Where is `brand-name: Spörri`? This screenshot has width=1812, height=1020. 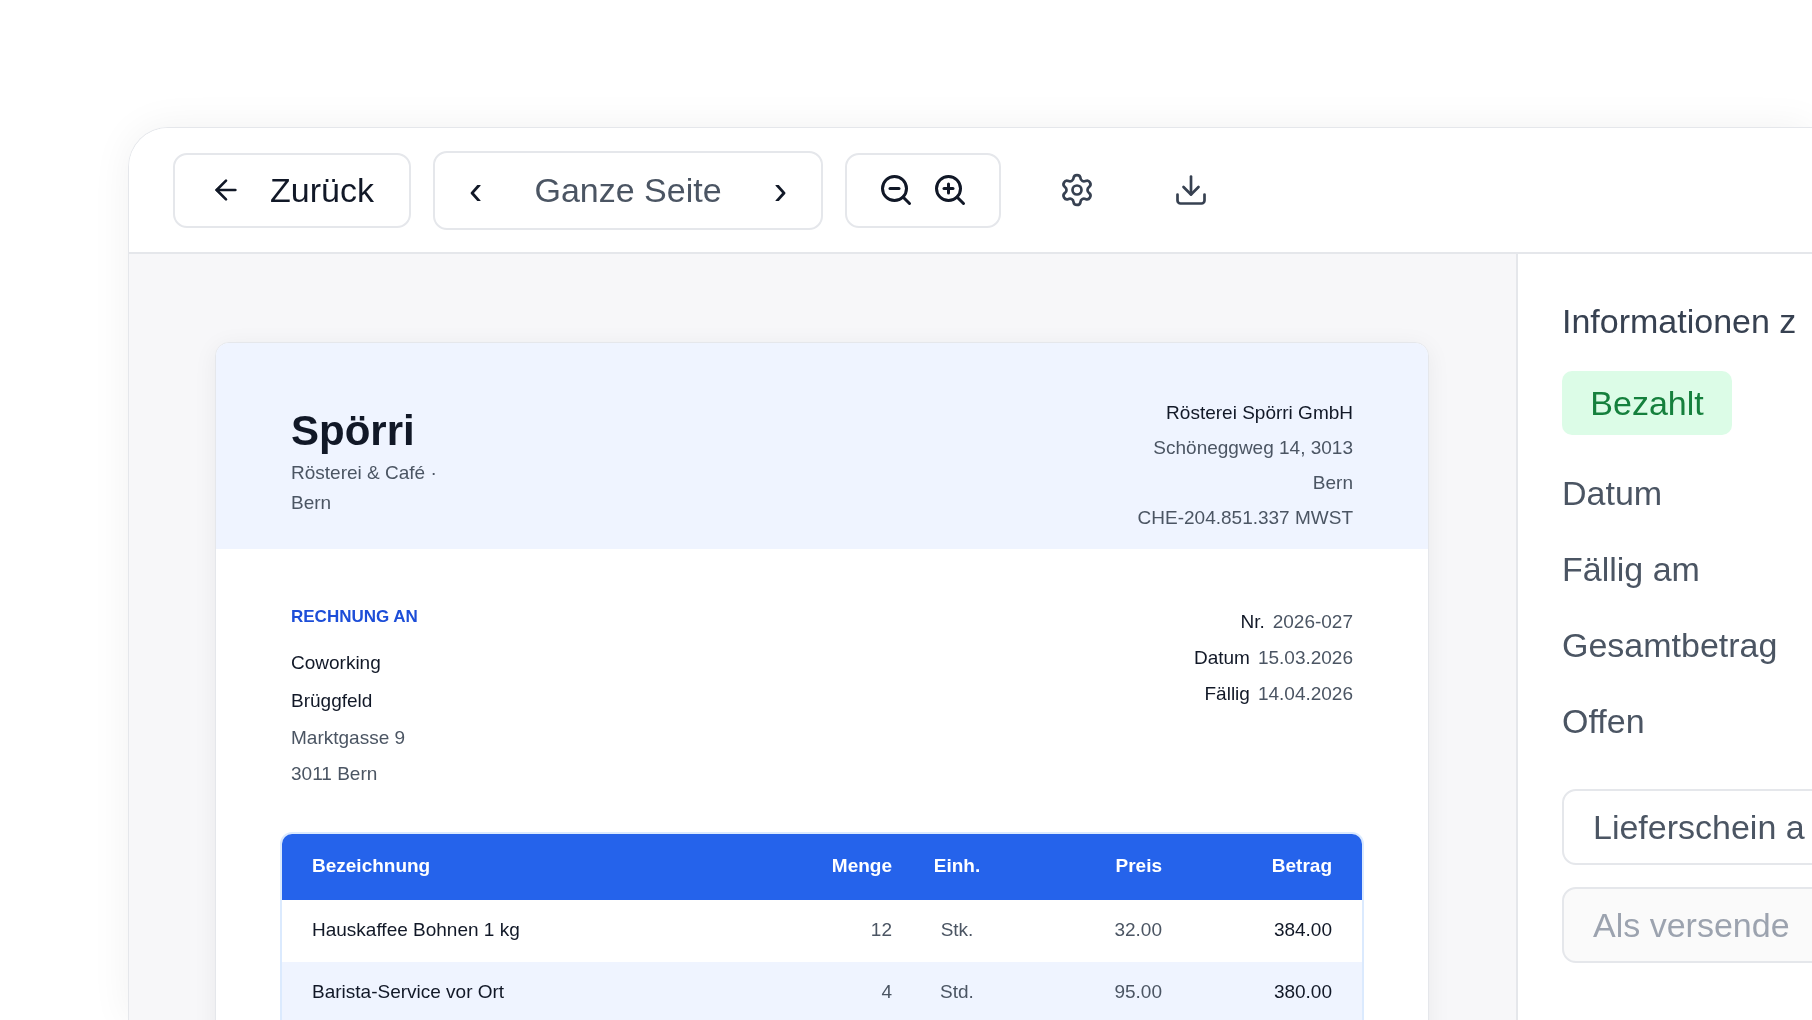
brand-name: Spörri is located at coordinates (353, 431).